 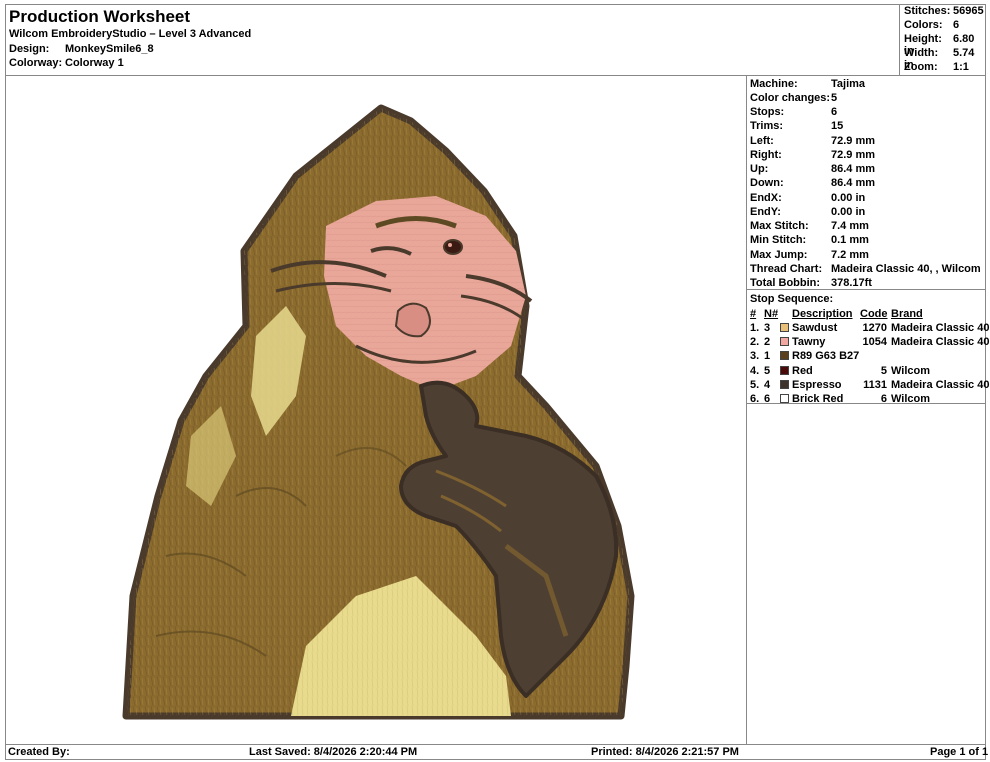 What do you see at coordinates (808, 198) in the screenshot?
I see `detail-endx: EndX: 0.00 in` at bounding box center [808, 198].